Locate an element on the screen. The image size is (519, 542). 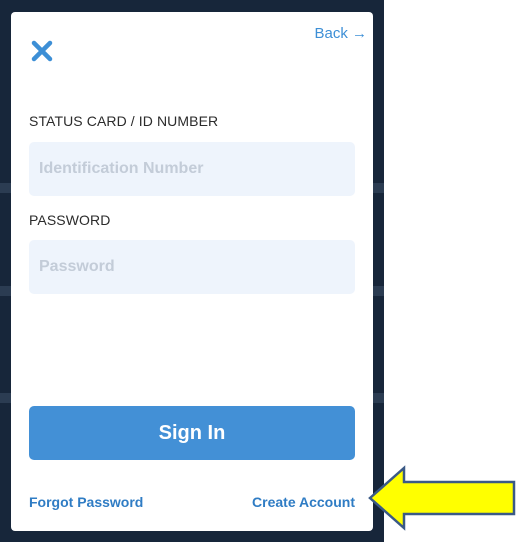
password-input is located at coordinates (192, 267).